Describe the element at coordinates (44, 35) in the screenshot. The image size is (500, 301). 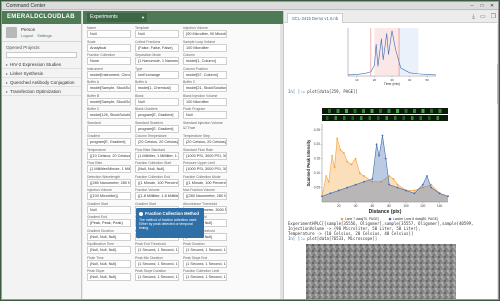
I see `settings-link: Settings` at that location.